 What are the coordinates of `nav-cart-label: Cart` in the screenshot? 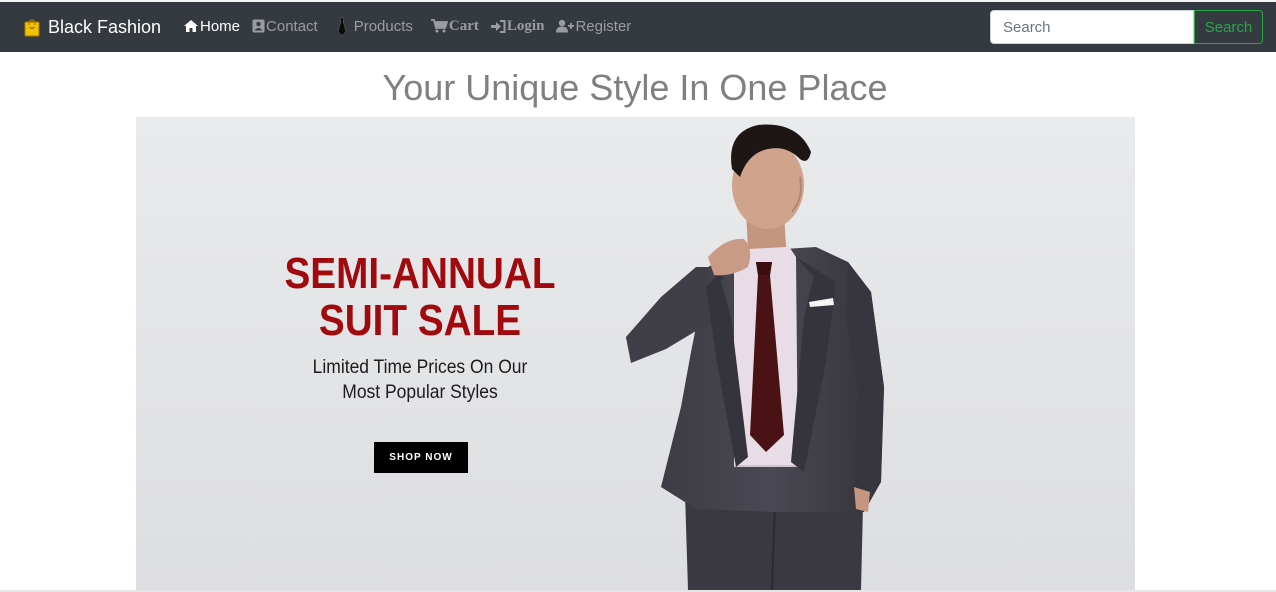 It's located at (463, 25).